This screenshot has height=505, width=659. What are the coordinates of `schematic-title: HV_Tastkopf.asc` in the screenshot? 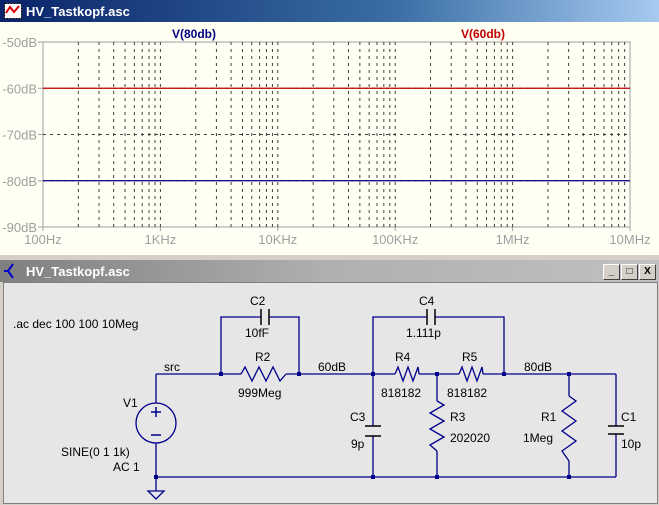 It's located at (78, 271).